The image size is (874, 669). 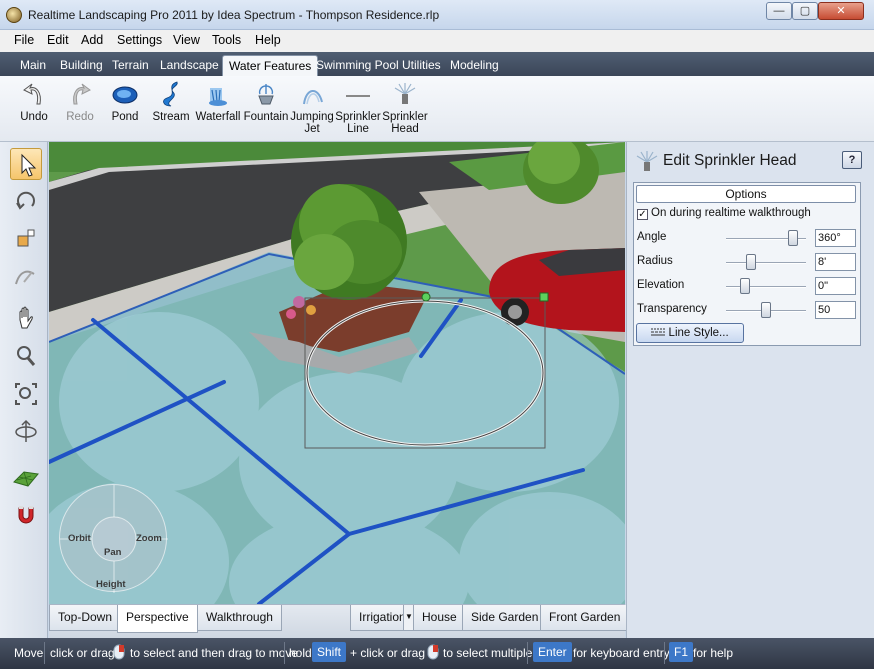 What do you see at coordinates (171, 117) in the screenshot?
I see `stream-label: Stream` at bounding box center [171, 117].